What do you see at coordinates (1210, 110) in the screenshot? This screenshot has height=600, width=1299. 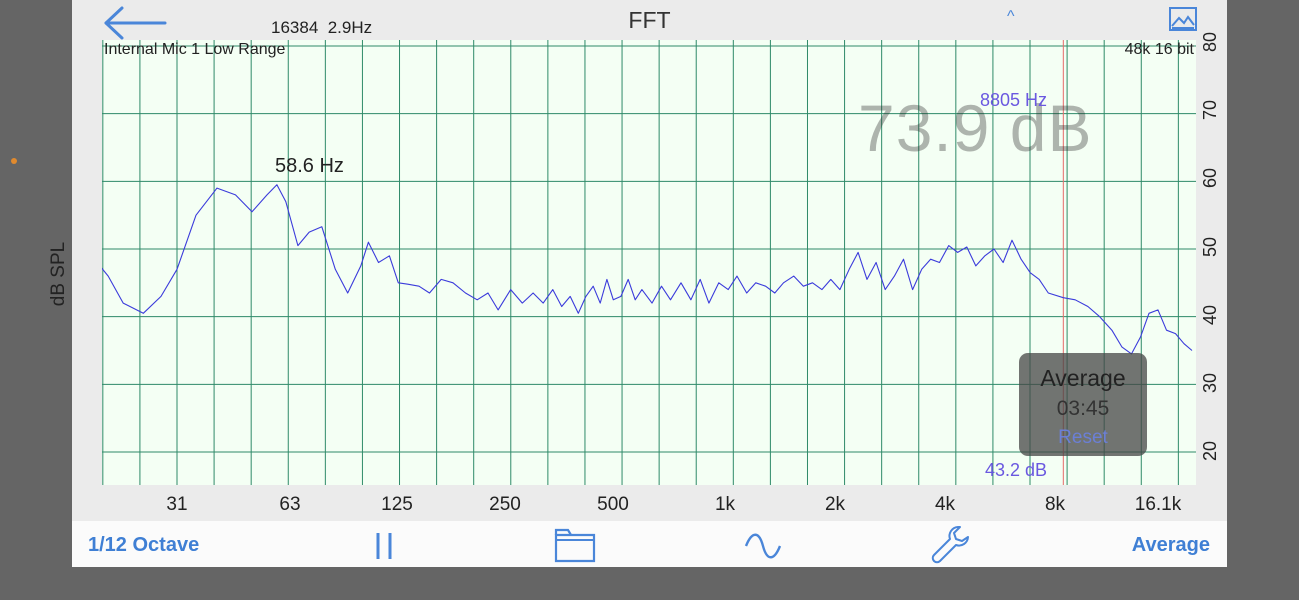 I see `y-tick-label: 70` at bounding box center [1210, 110].